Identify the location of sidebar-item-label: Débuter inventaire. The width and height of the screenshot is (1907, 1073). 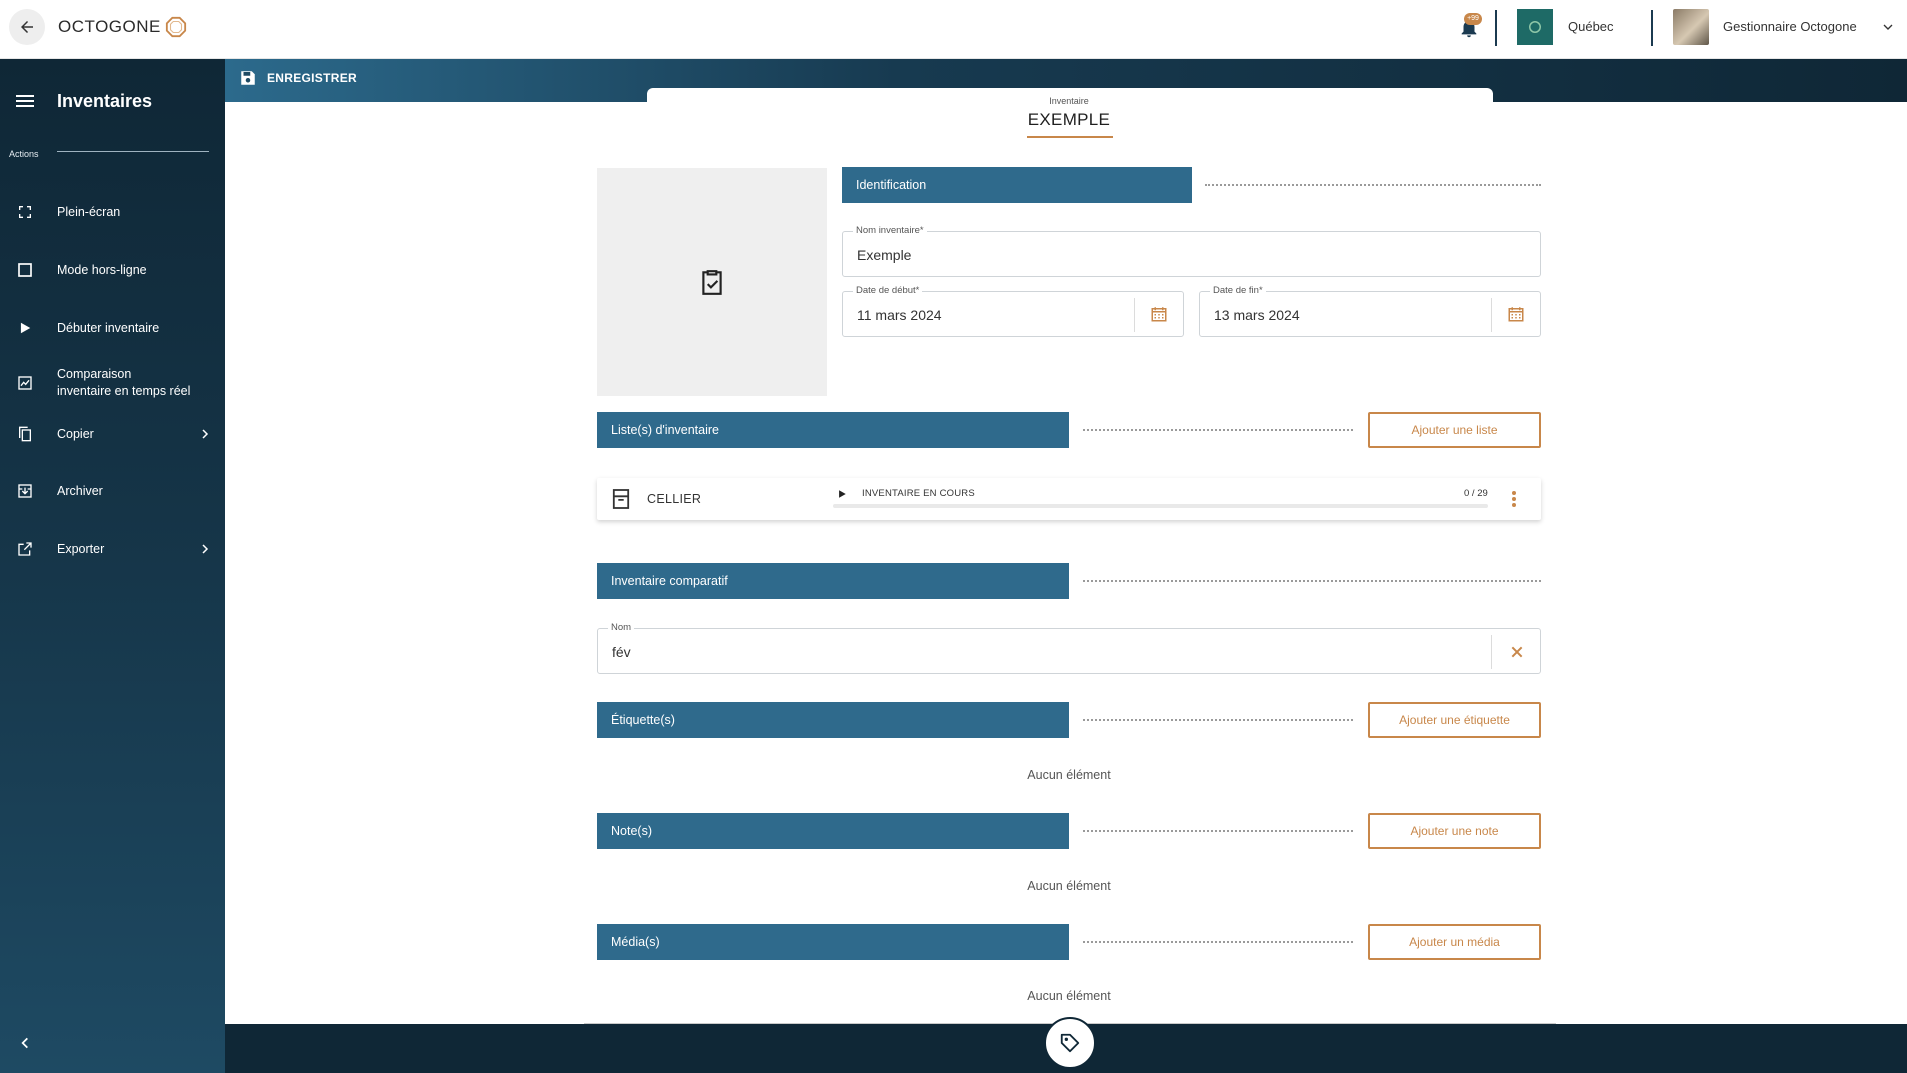
(108, 327).